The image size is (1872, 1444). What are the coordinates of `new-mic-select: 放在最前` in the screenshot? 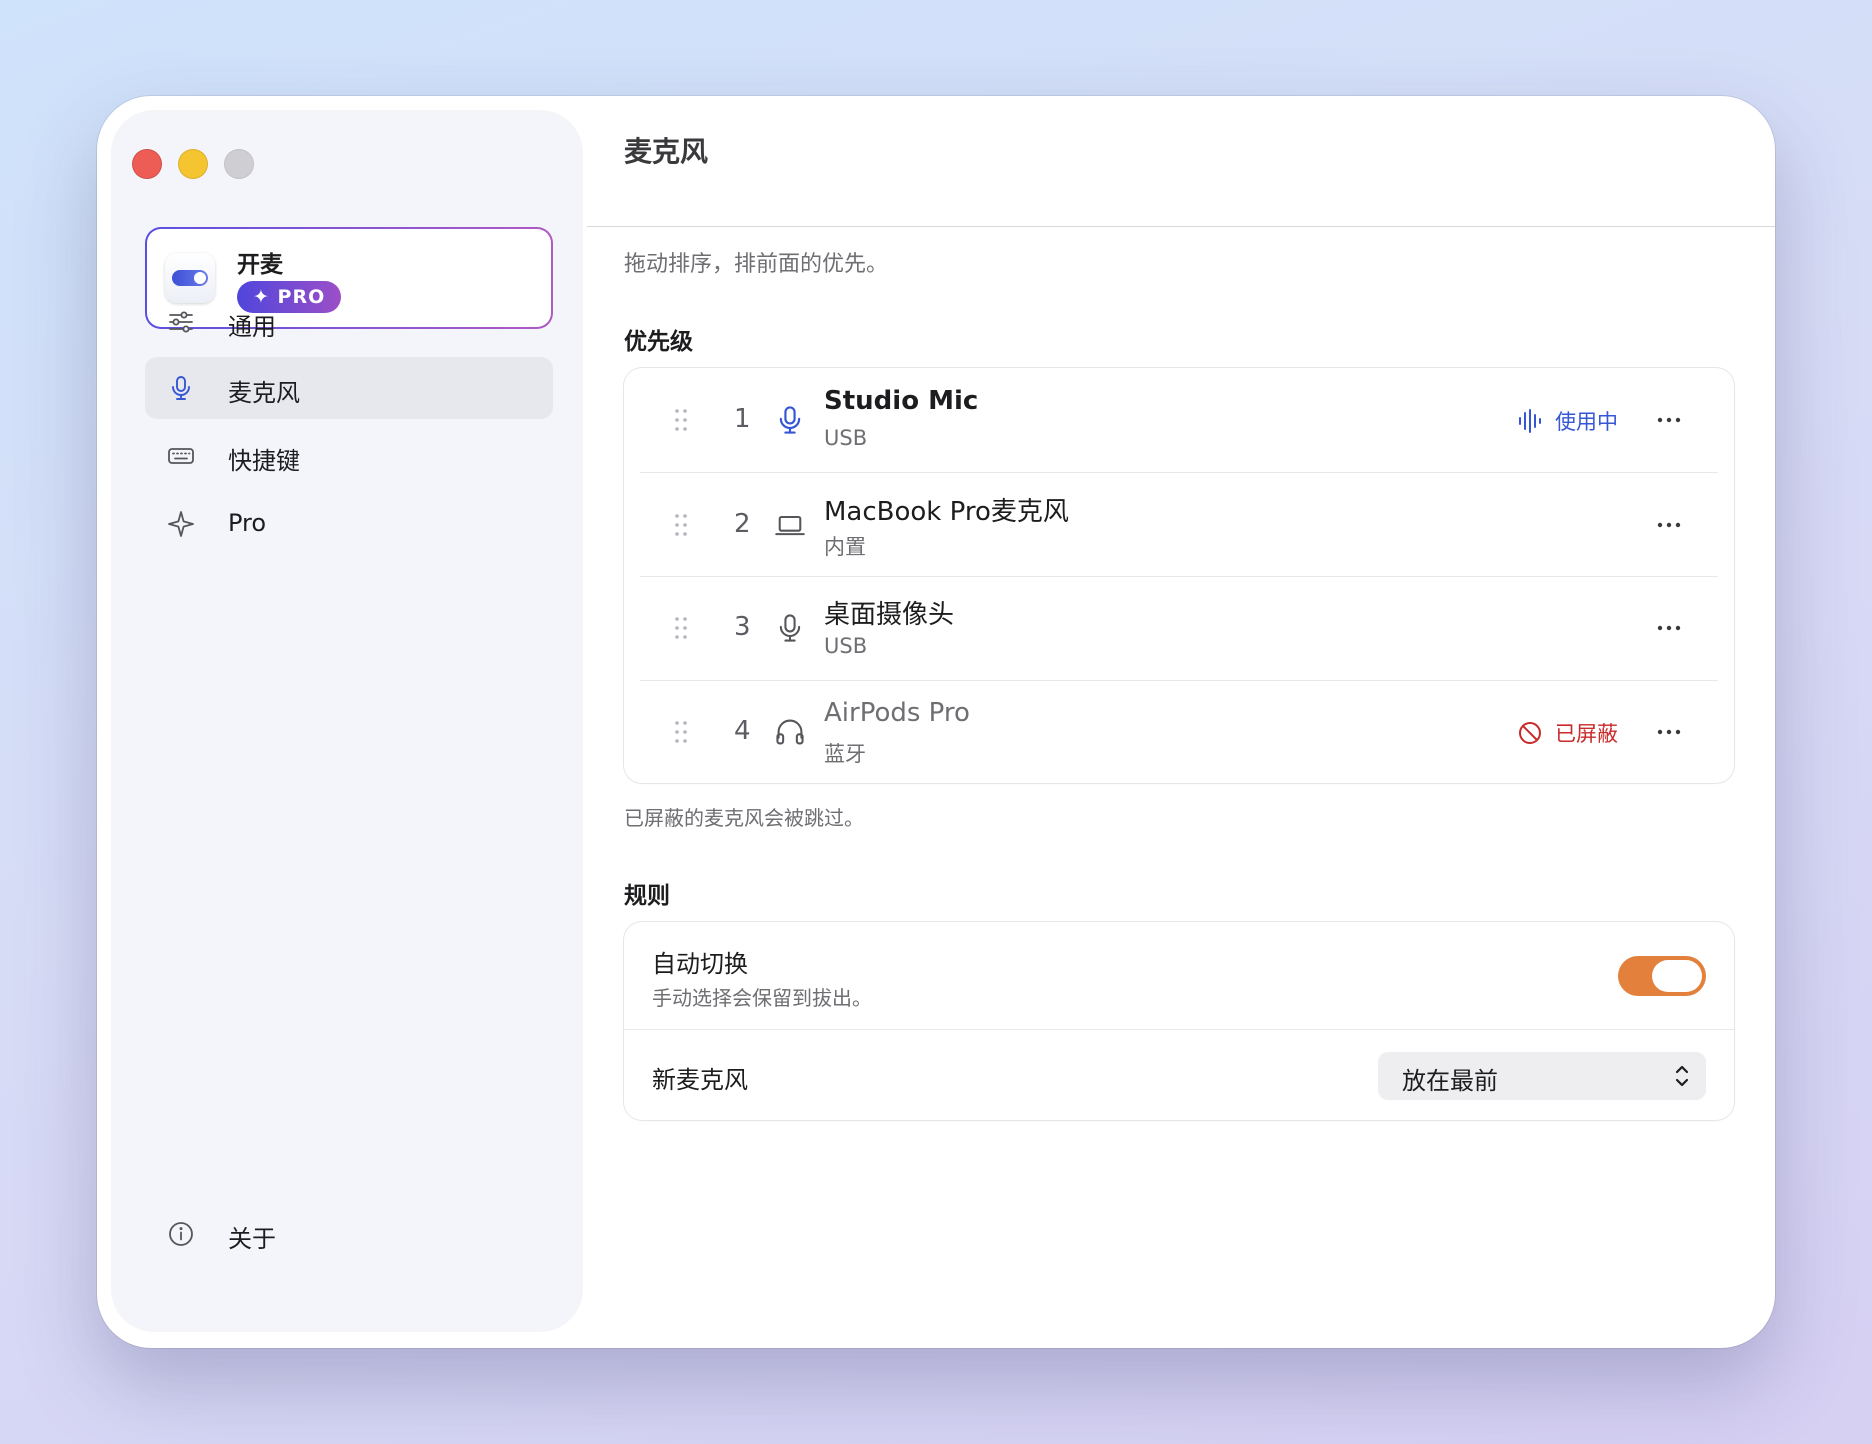 It's located at (1542, 1076).